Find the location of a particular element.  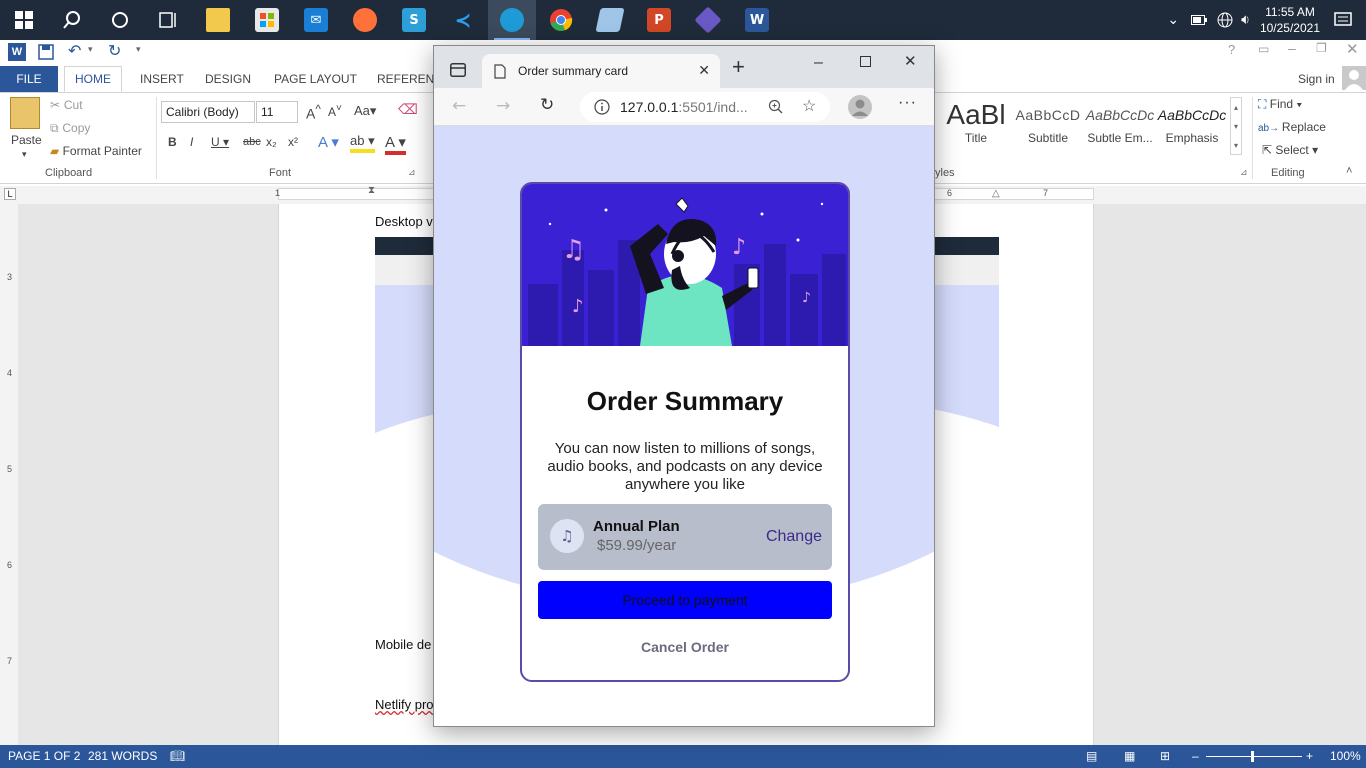

cut-button: ✂ Cut is located at coordinates (66, 105).